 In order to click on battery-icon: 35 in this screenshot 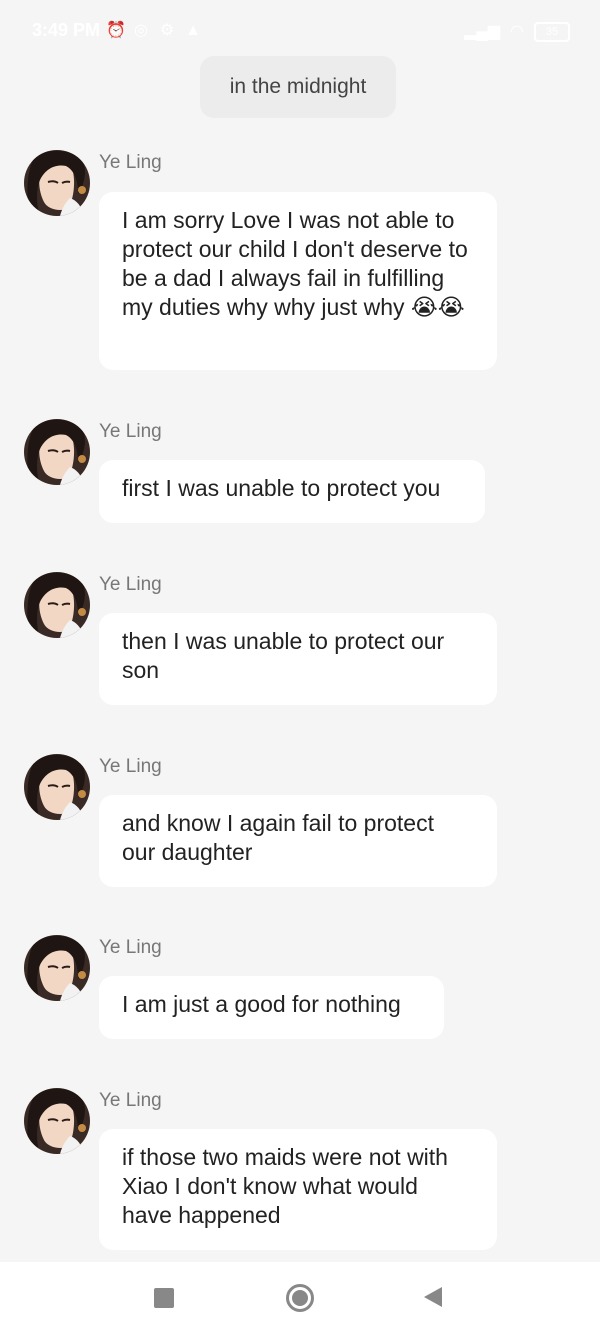, I will do `click(552, 32)`.